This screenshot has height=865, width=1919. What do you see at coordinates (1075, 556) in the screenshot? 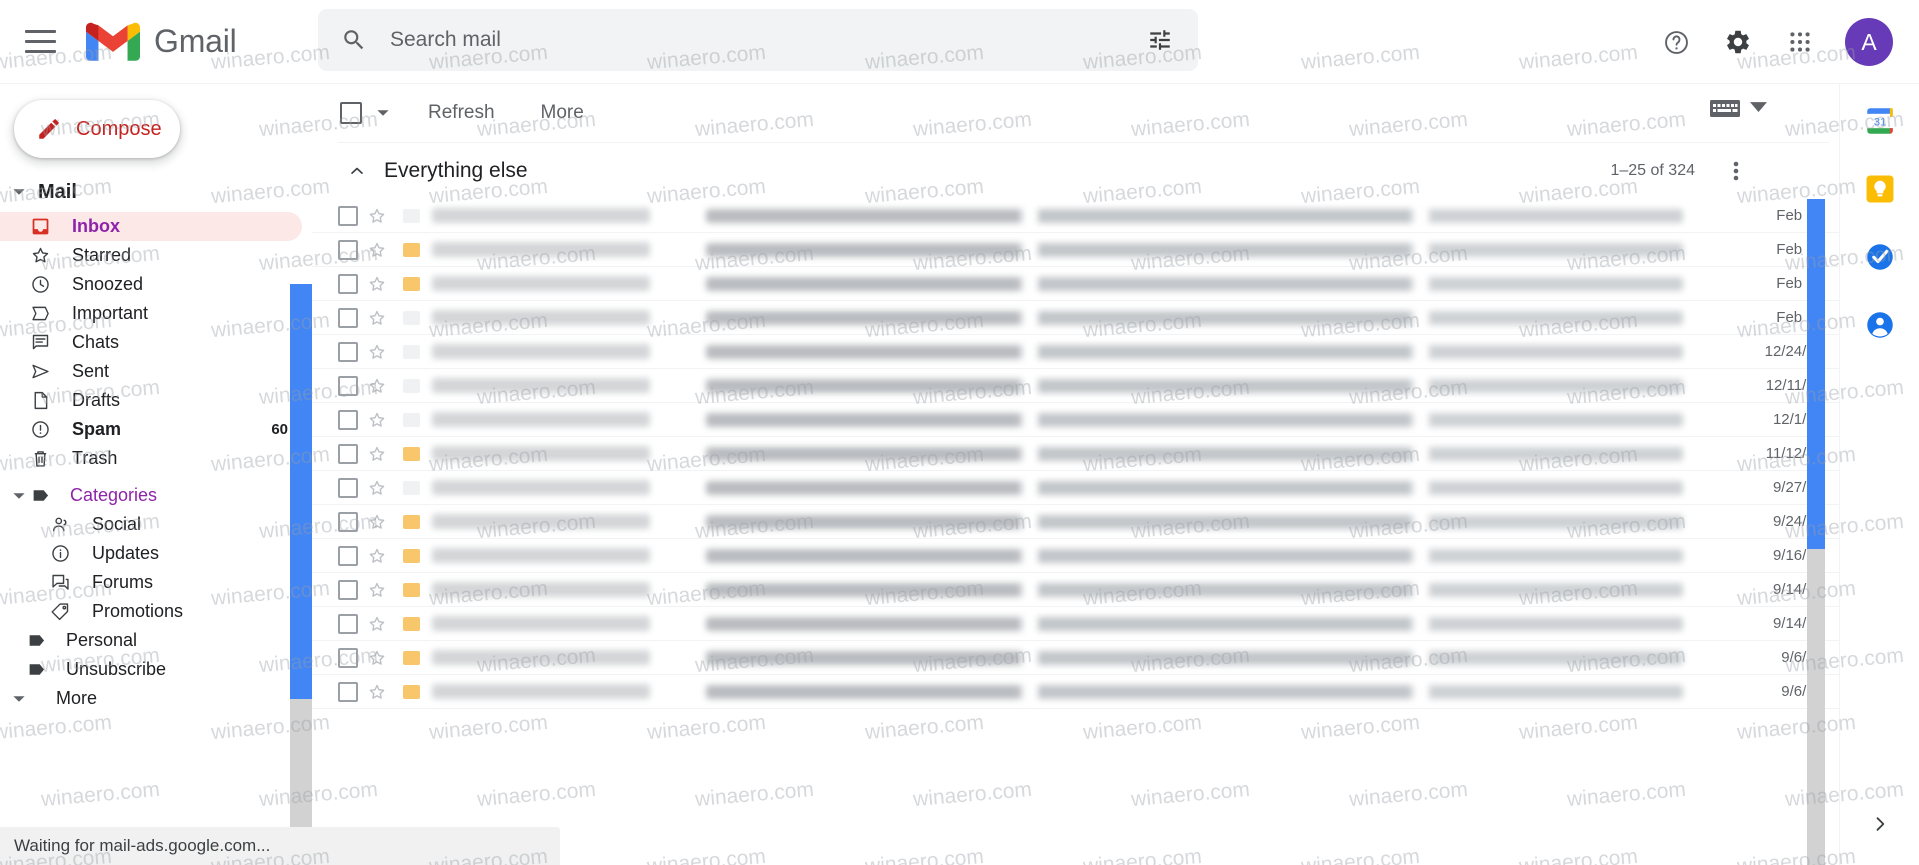
I see `table-row: 9/16/21` at bounding box center [1075, 556].